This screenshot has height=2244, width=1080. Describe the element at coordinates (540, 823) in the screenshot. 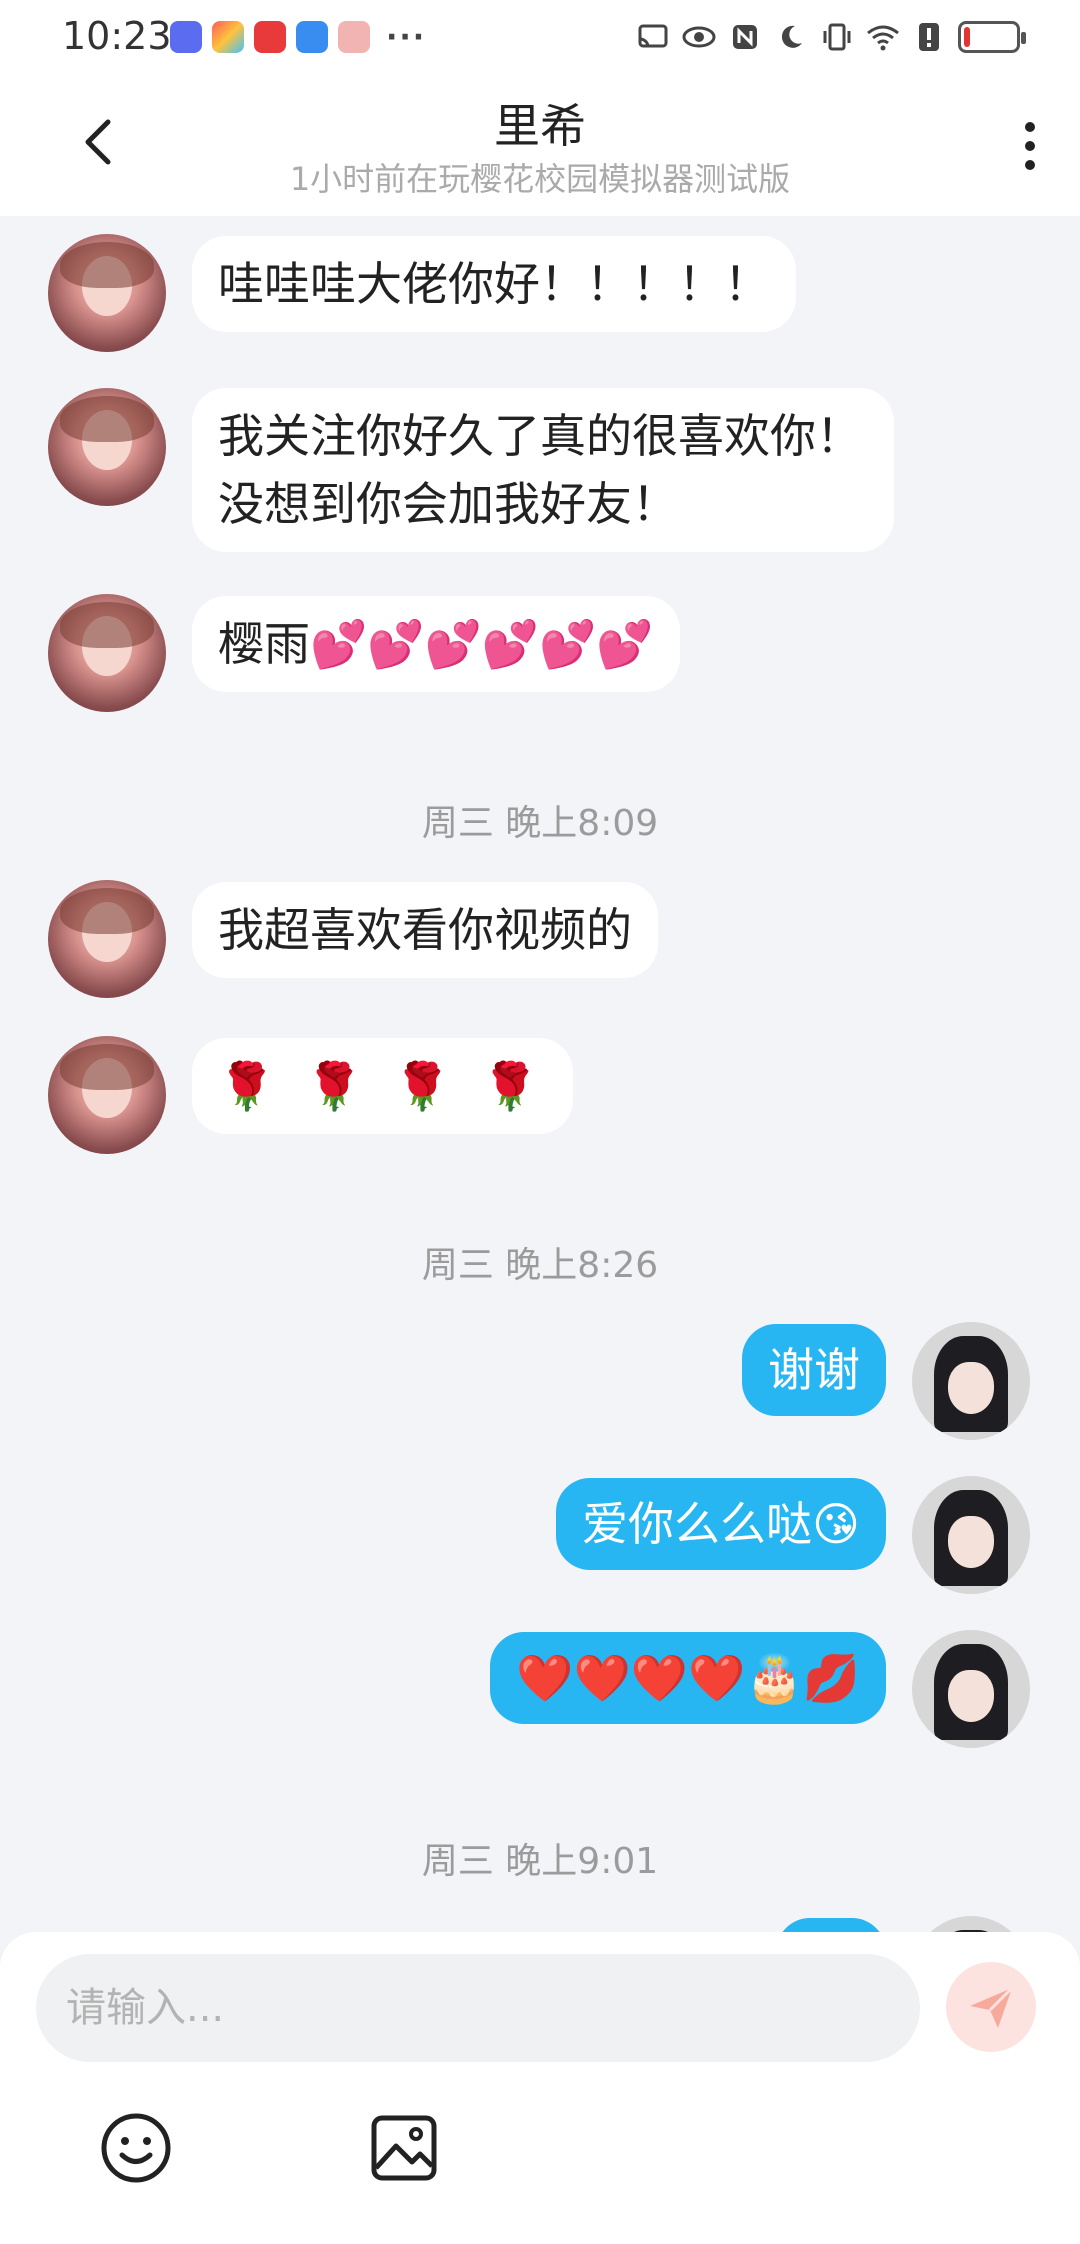

I see `message-timestamp: 周三 晚上8:09` at that location.